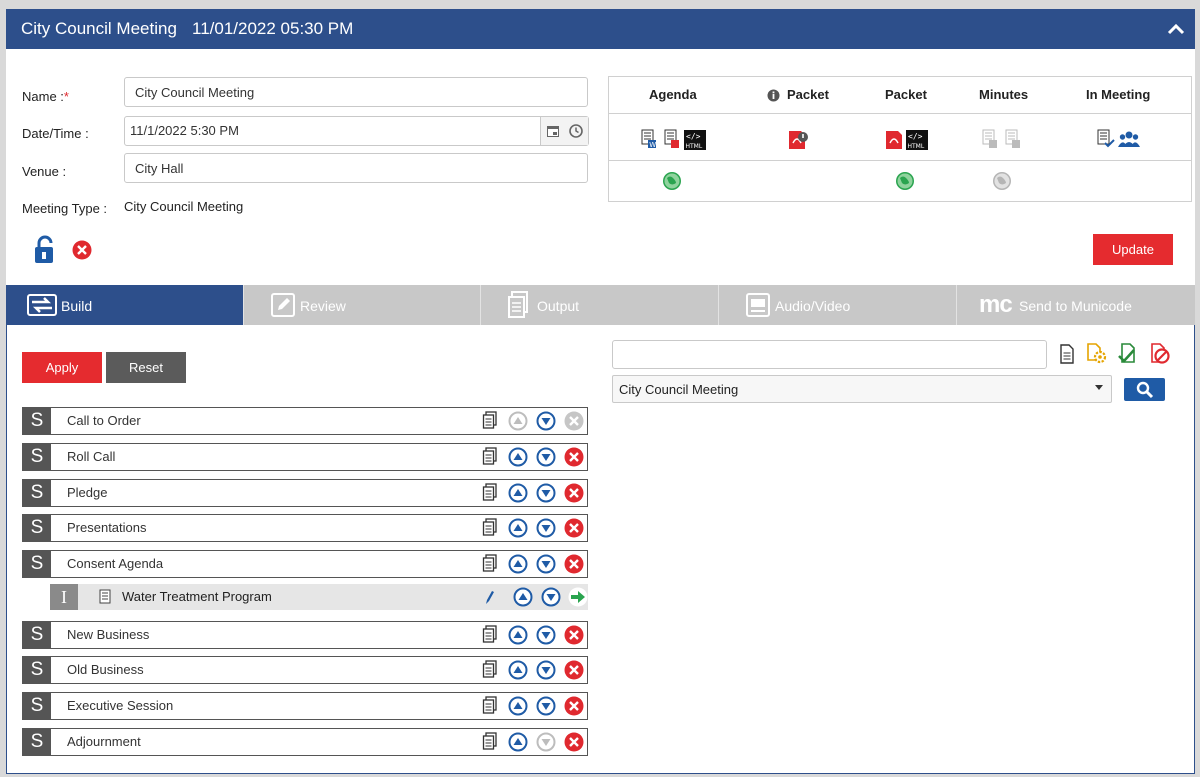 This screenshot has width=1200, height=777. I want to click on packet-html-icon: </> HTML, so click(917, 140).